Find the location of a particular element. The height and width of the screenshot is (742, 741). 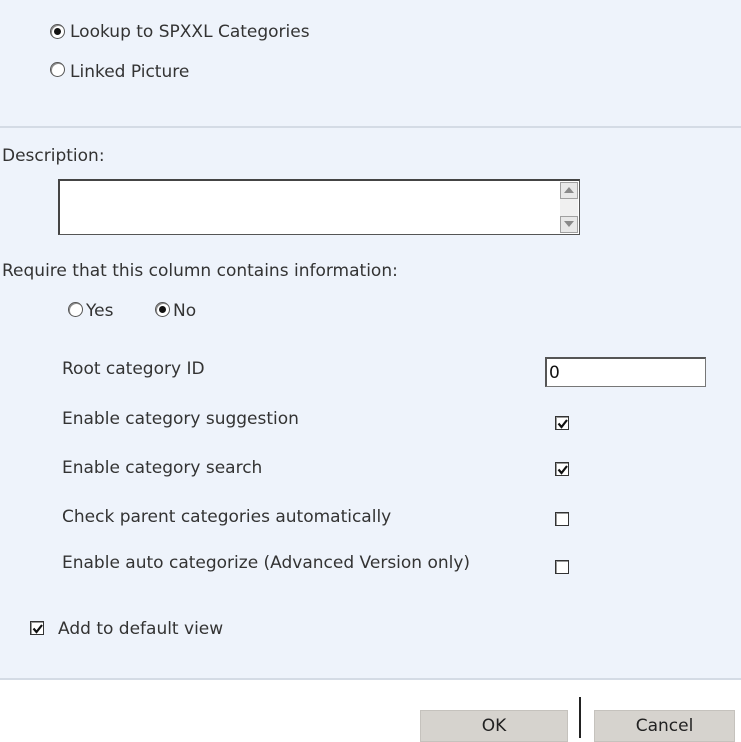

description-textarea is located at coordinates (319, 207).